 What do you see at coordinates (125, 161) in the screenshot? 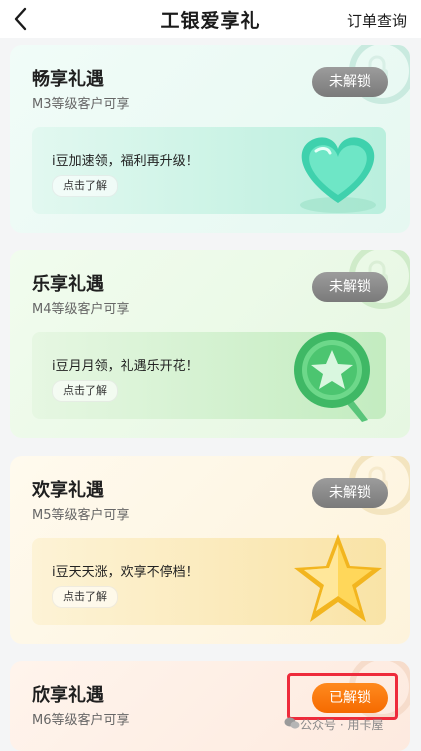
I see `banner-text: i豆加速领，福利再升级！` at bounding box center [125, 161].